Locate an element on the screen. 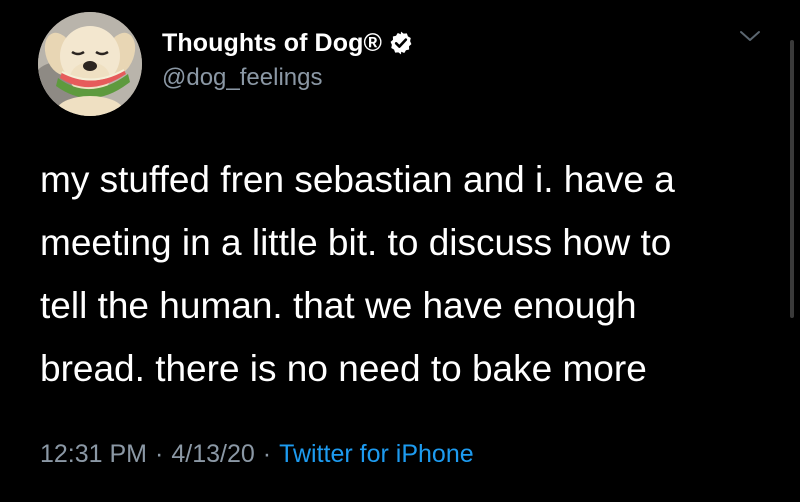  tweet-meta: 12:31 PM · 4/13/20 · Twitter for iPhone is located at coordinates (257, 454).